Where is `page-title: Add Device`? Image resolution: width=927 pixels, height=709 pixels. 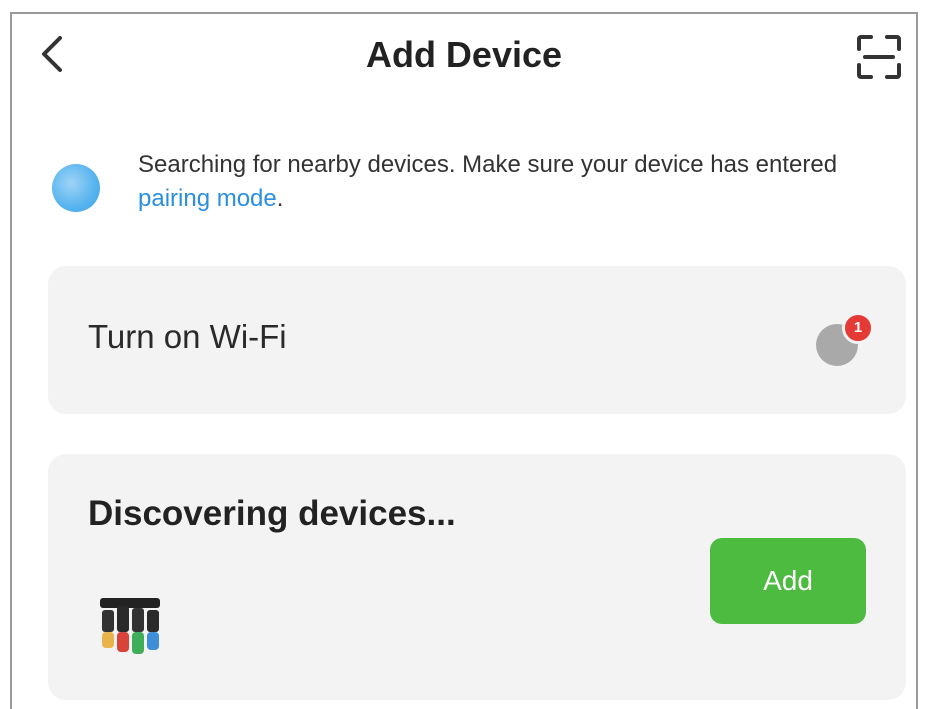
page-title: Add Device is located at coordinates (464, 54).